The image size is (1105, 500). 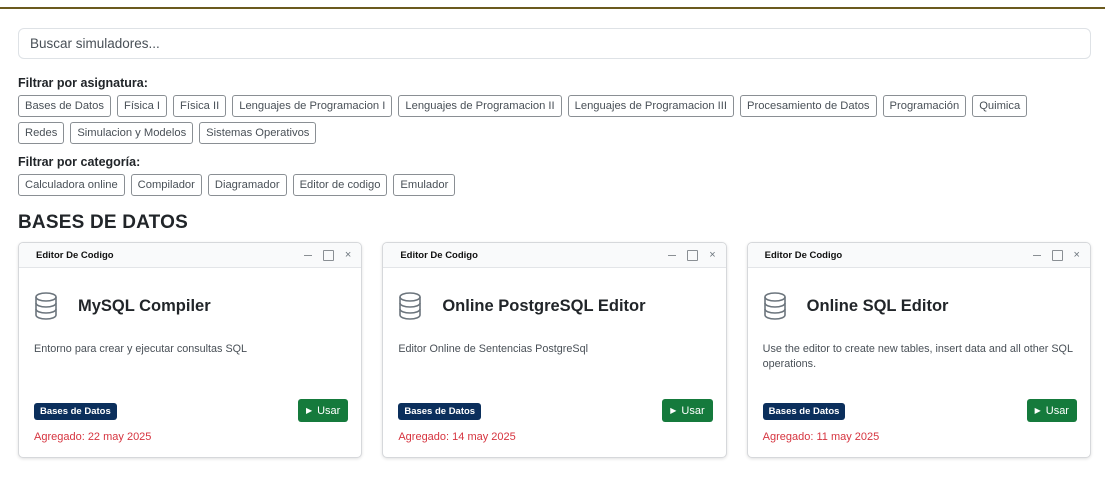 I want to click on card-name: Online PostgreSQL Editor, so click(x=544, y=305).